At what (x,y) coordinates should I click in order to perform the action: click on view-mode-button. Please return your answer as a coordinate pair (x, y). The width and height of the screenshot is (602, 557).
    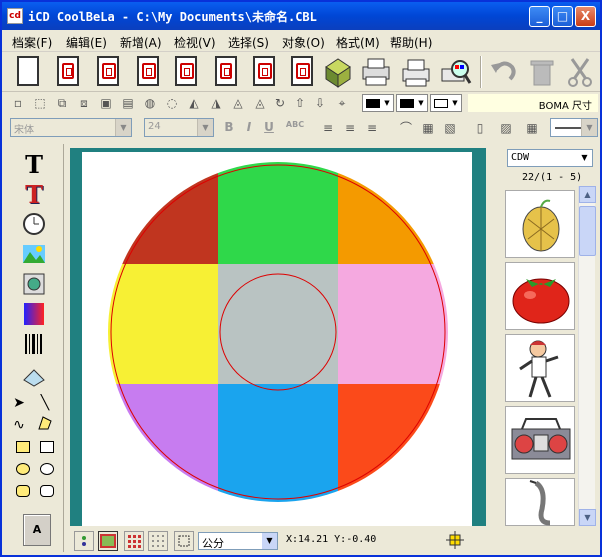
    Looking at the image, I should click on (84, 541).